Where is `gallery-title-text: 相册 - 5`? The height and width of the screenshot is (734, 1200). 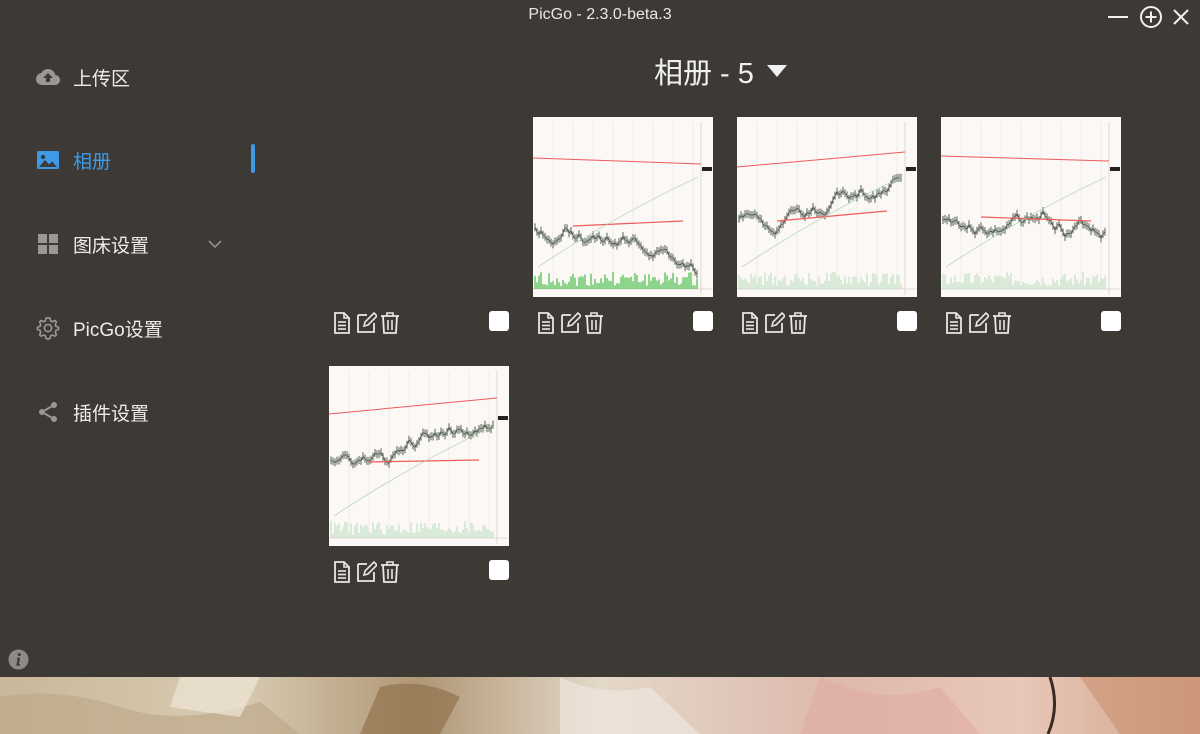 gallery-title-text: 相册 - 5 is located at coordinates (704, 74).